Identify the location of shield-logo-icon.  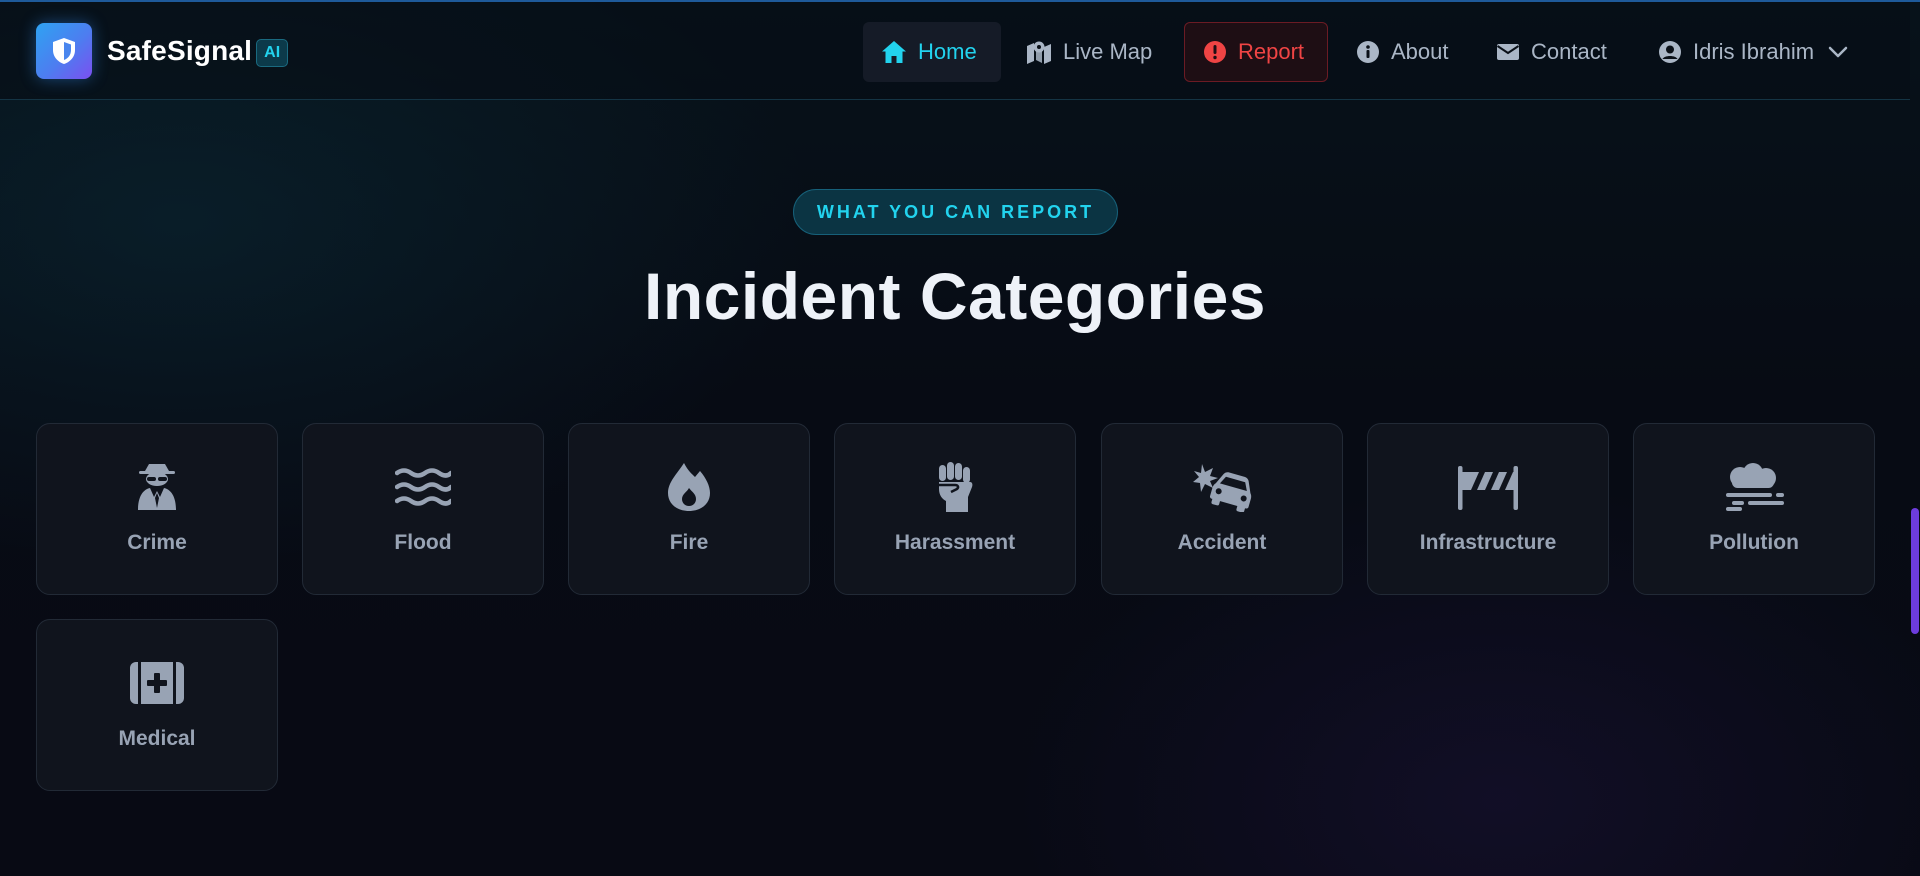
(64, 51).